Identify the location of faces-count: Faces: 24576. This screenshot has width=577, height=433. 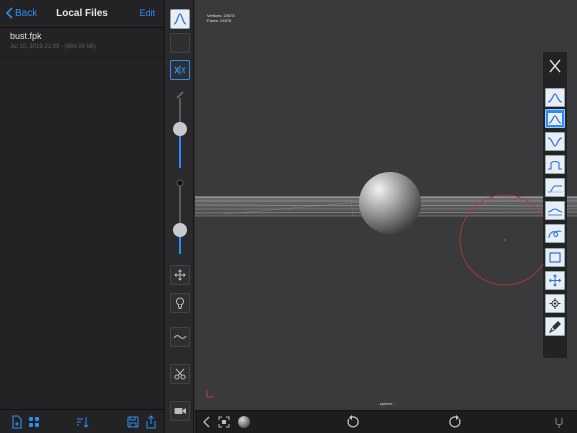
(219, 20).